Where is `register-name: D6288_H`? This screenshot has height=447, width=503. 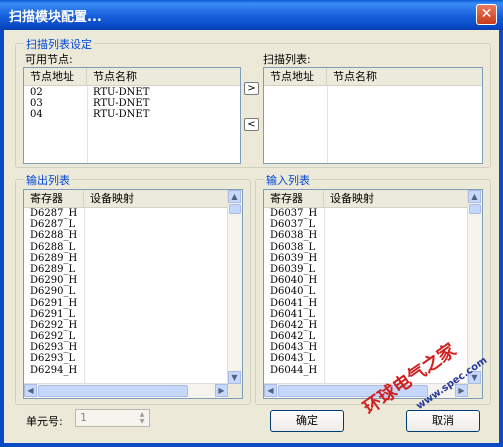
register-name: D6288_H is located at coordinates (54, 236).